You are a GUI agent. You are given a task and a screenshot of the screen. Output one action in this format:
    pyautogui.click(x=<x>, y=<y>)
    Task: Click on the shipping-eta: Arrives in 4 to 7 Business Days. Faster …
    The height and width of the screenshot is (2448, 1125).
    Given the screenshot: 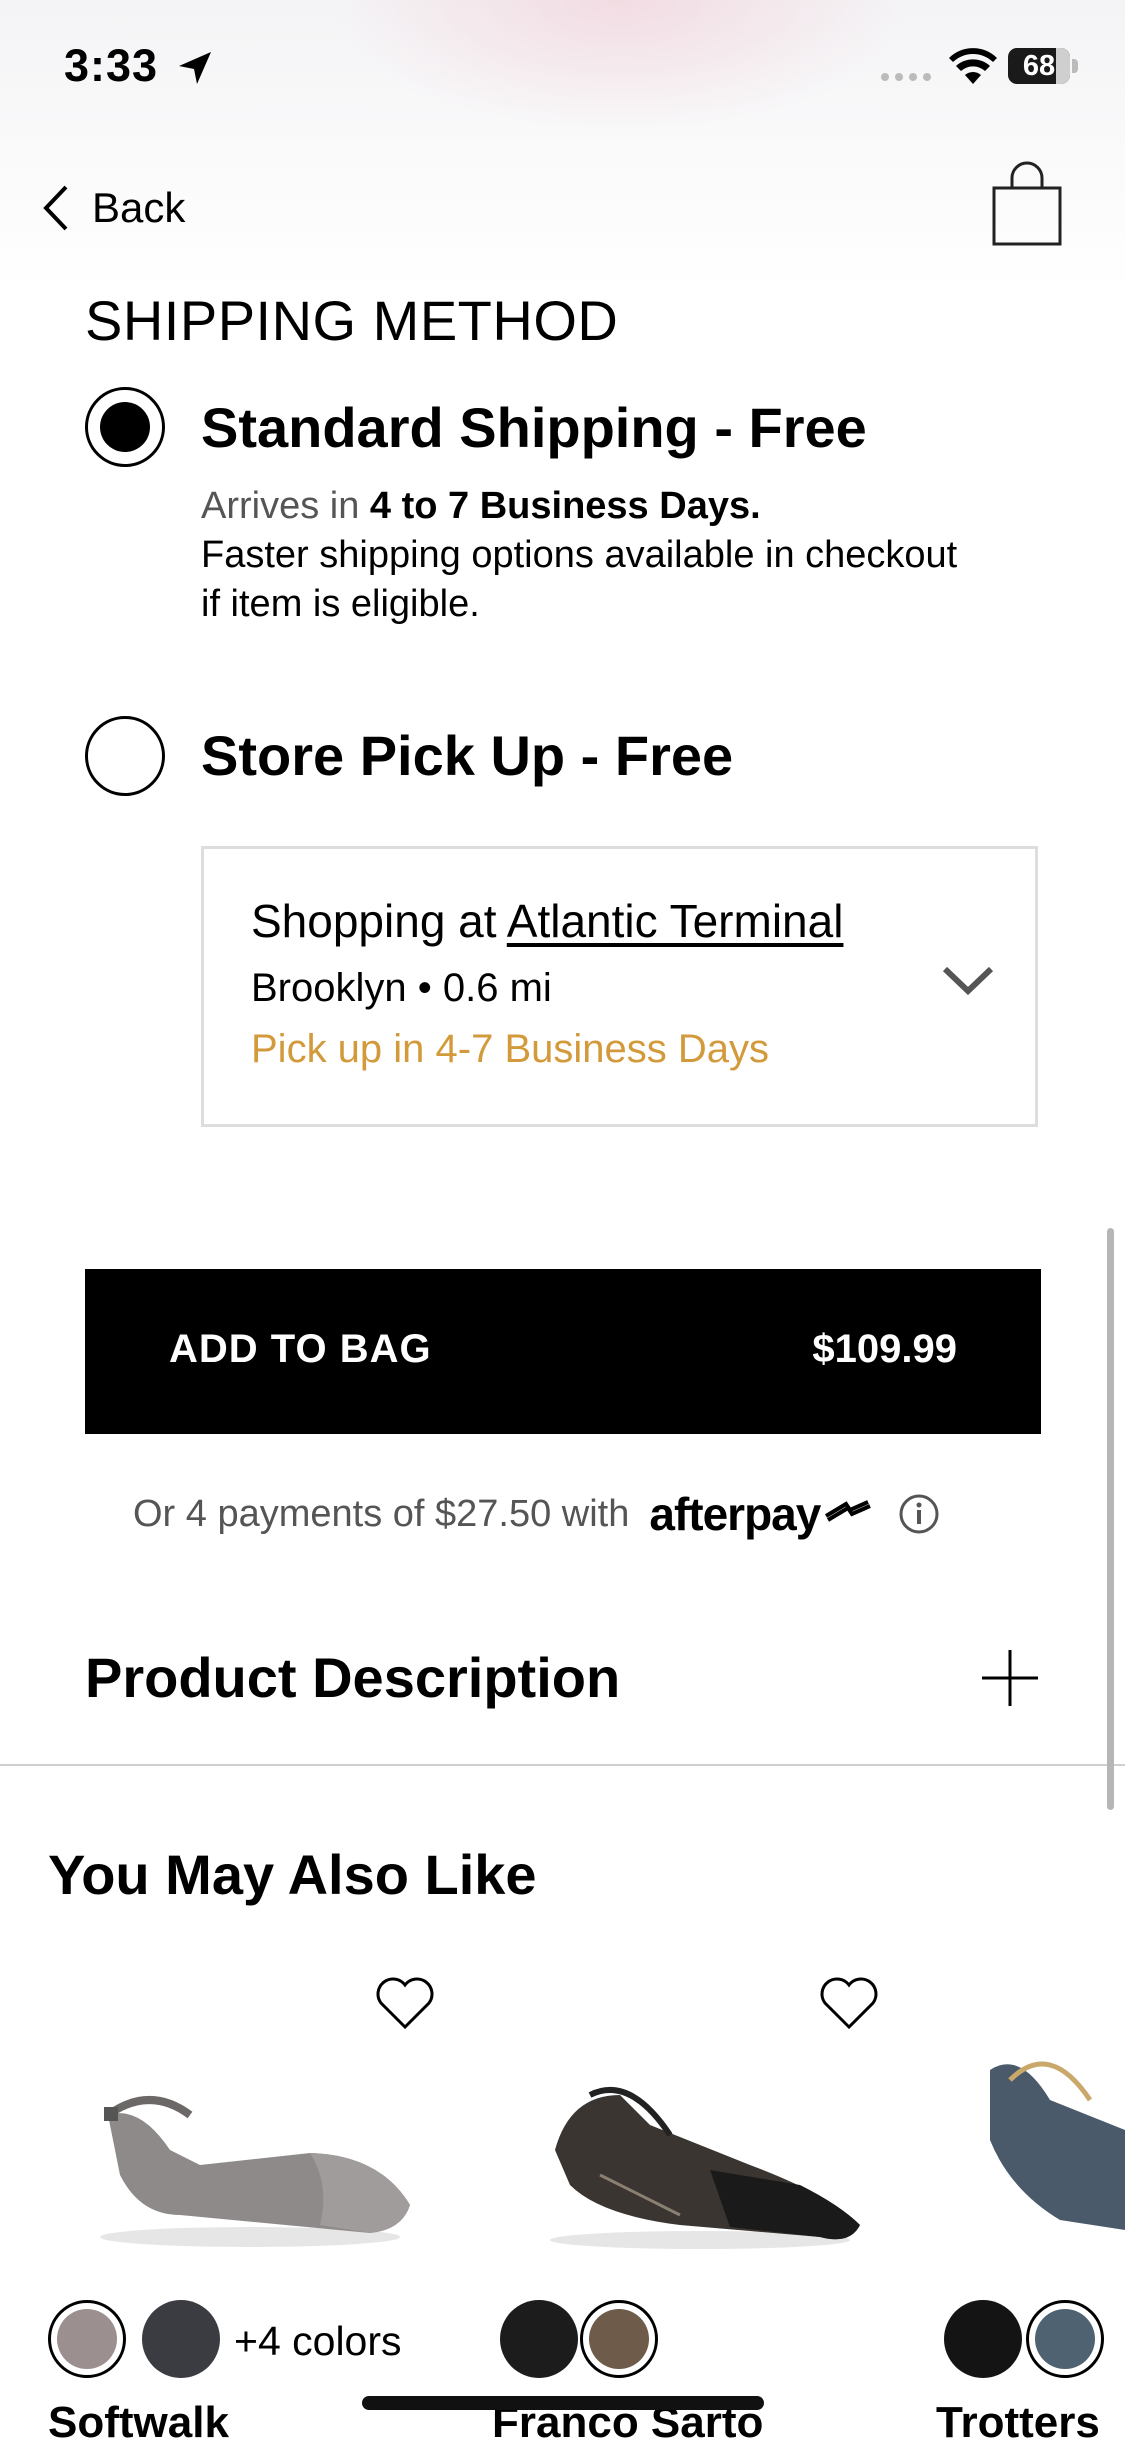 What is the action you would take?
    pyautogui.click(x=641, y=555)
    